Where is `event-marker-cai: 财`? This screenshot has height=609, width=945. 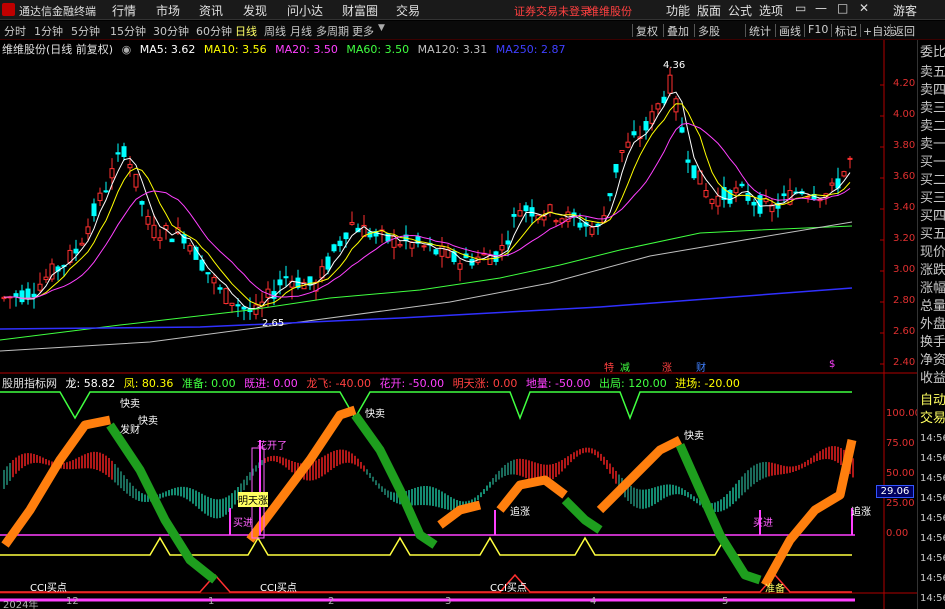
event-marker-cai: 财 is located at coordinates (701, 366).